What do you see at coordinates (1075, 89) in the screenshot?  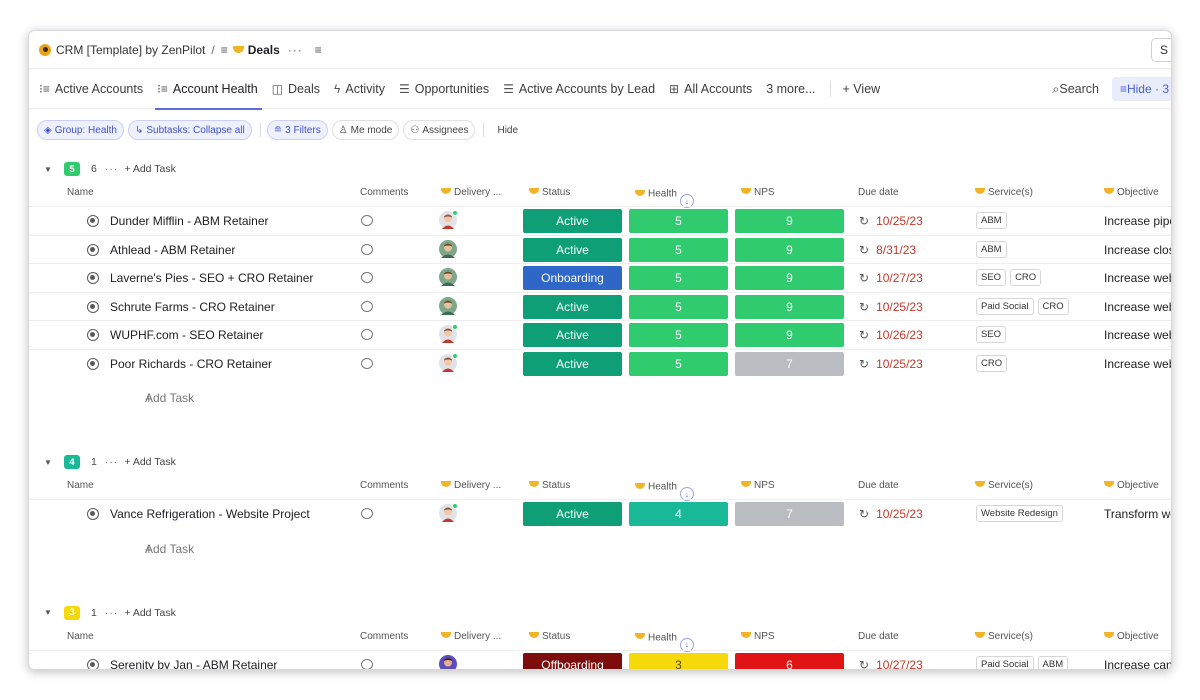 I see `search-button: ⌕ Search` at bounding box center [1075, 89].